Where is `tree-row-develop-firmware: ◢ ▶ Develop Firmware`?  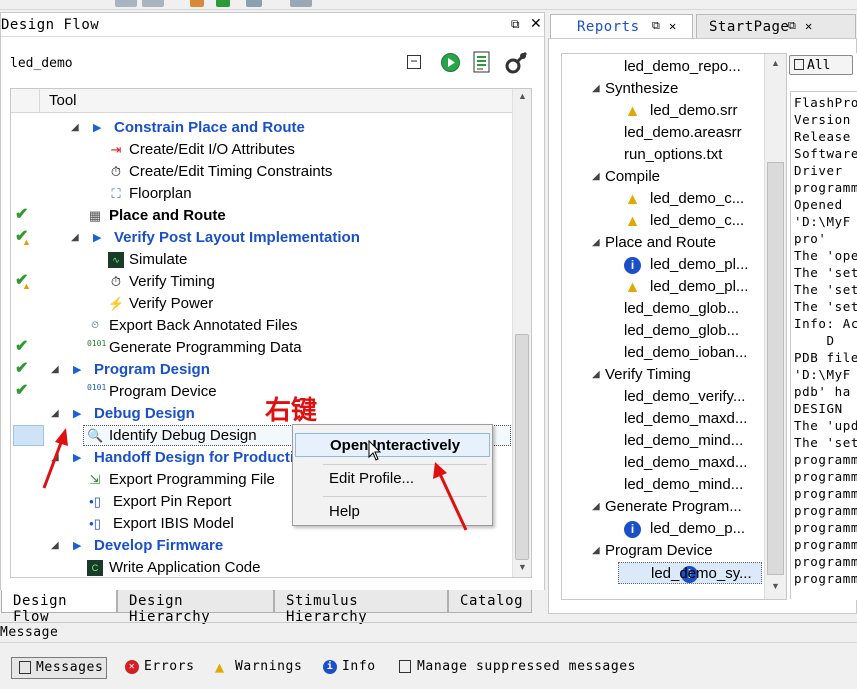
tree-row-develop-firmware: ◢ ▶ Develop Firmware is located at coordinates (261, 546).